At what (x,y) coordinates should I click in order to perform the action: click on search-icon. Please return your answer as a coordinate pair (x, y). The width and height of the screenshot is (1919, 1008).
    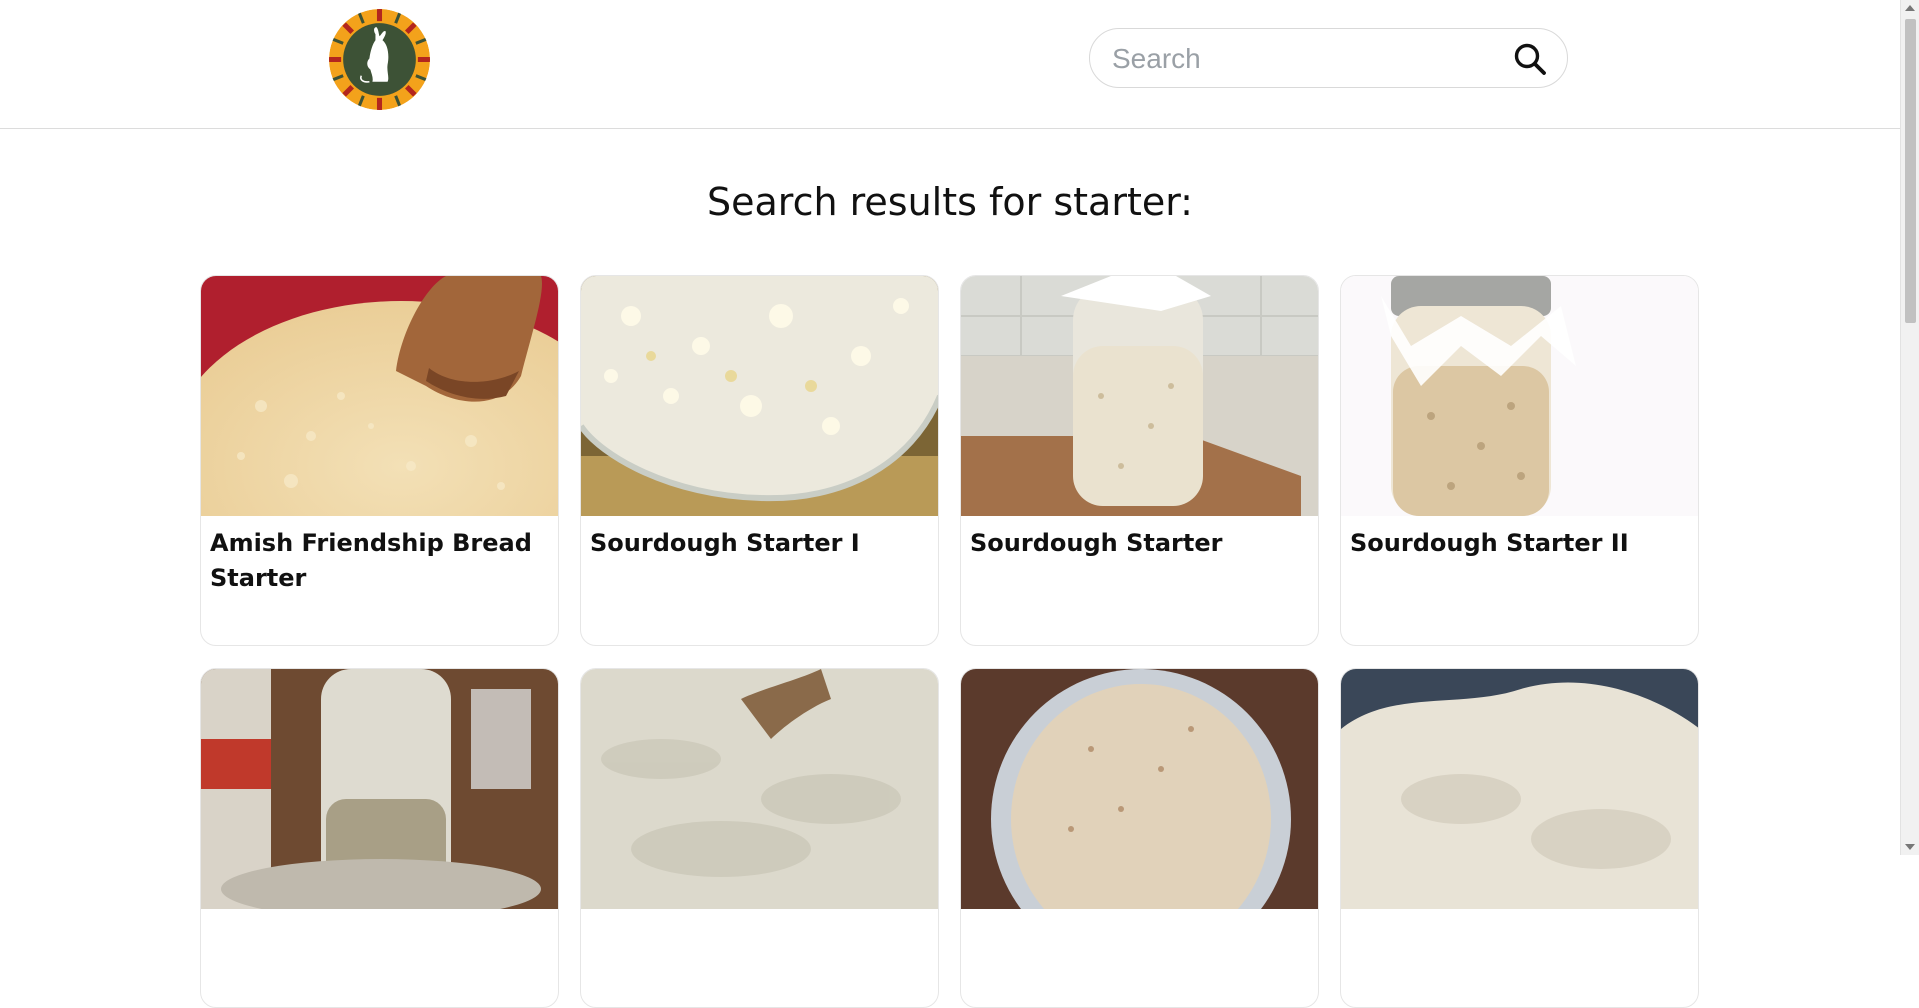
    Looking at the image, I should click on (1530, 59).